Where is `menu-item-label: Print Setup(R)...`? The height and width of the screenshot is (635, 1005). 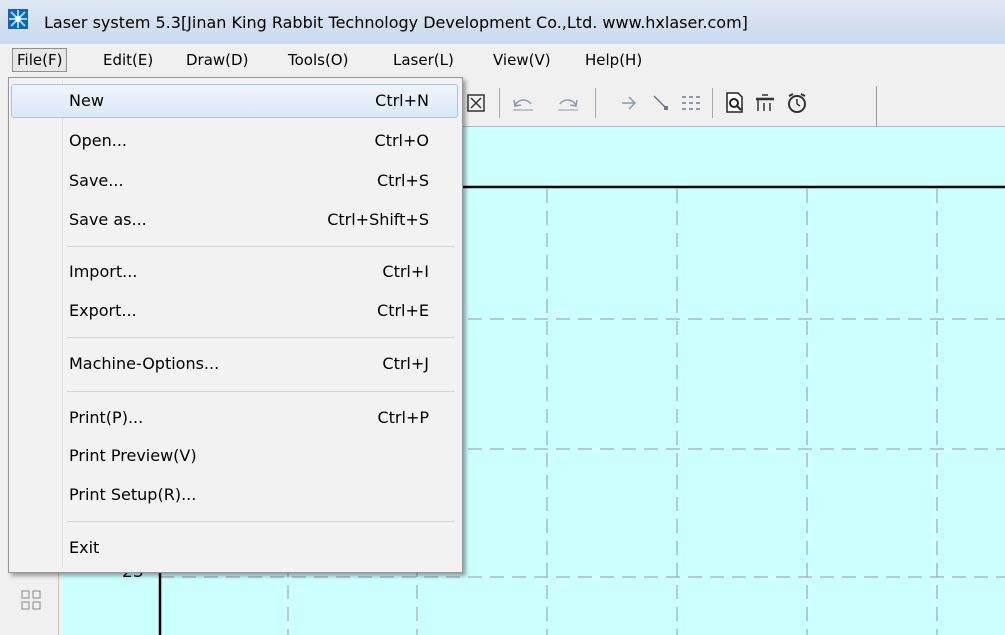
menu-item-label: Print Setup(R)... is located at coordinates (133, 494).